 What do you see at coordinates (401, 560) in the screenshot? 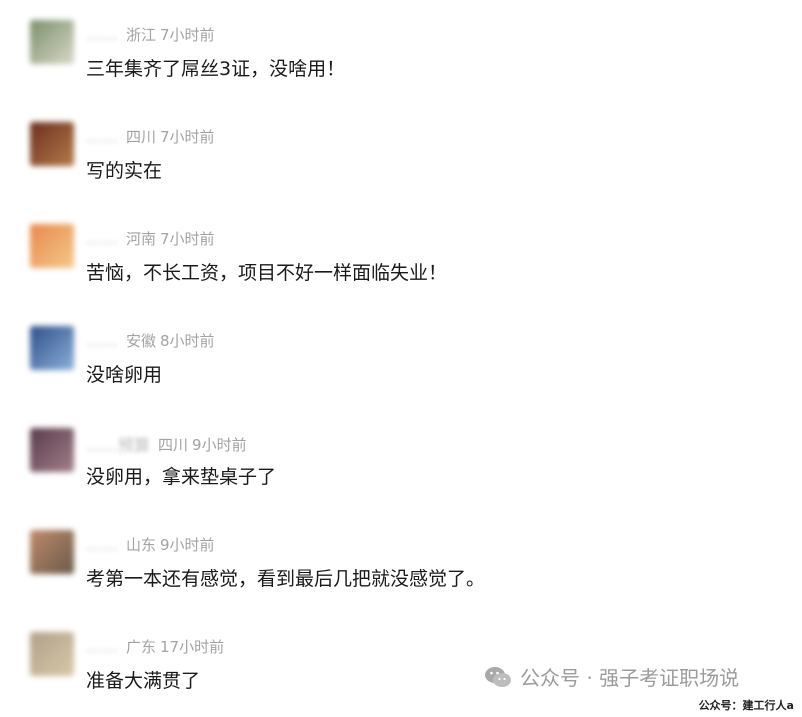
I see `comment-item: …… 山东 9小时前 考第一本还有感觉，看到最后几把就没感觉了。` at bounding box center [401, 560].